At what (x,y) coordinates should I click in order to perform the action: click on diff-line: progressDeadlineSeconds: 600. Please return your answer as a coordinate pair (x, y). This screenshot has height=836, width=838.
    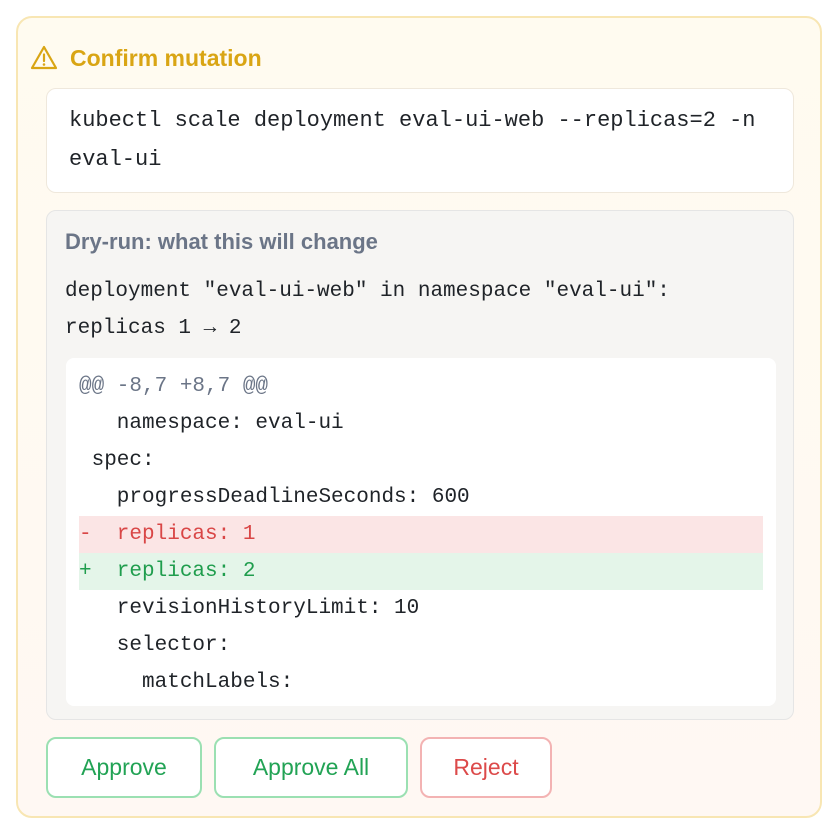
    Looking at the image, I should click on (274, 497).